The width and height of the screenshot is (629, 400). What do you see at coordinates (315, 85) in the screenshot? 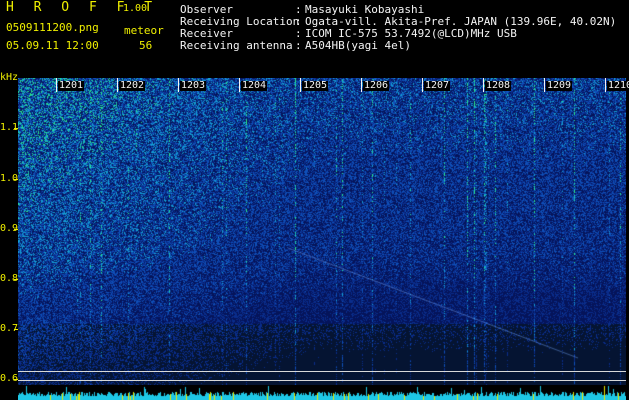
I see `x-tick-label: 1205` at bounding box center [315, 85].